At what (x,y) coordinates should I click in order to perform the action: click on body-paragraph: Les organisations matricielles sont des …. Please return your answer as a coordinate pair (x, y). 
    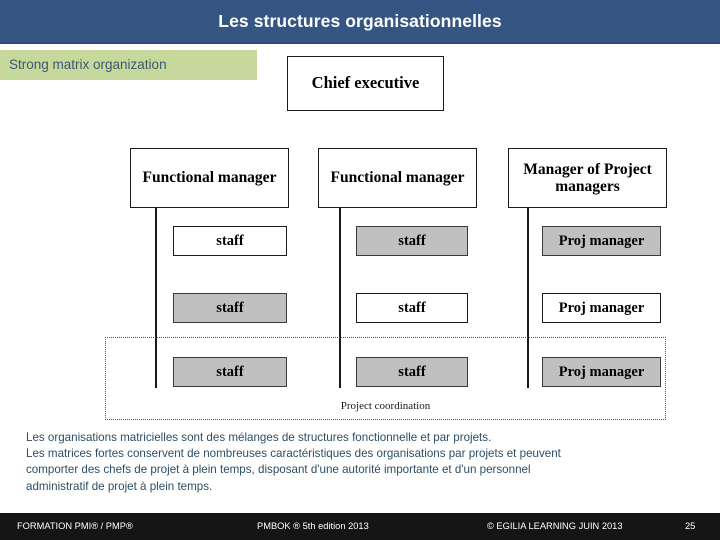
    Looking at the image, I should click on (356, 462).